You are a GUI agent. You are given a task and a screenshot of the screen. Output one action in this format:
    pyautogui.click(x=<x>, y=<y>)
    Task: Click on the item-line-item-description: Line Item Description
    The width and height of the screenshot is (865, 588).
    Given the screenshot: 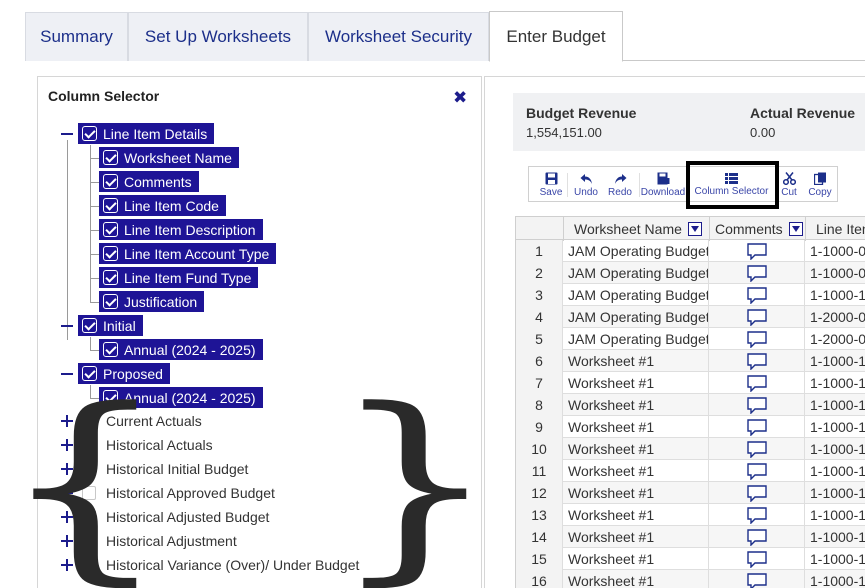 What is the action you would take?
    pyautogui.click(x=181, y=229)
    